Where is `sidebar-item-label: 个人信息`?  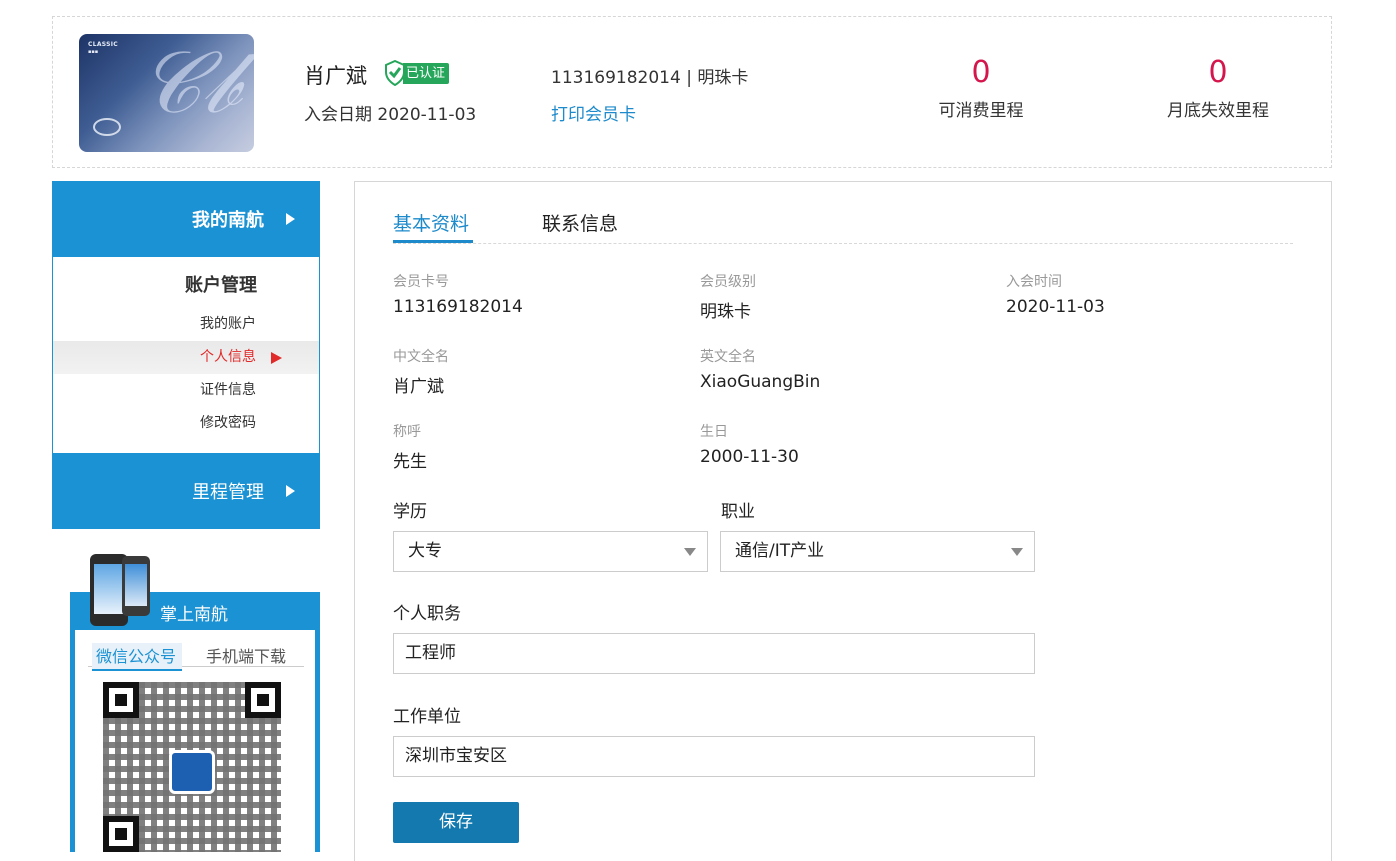
sidebar-item-label: 个人信息 is located at coordinates (228, 357).